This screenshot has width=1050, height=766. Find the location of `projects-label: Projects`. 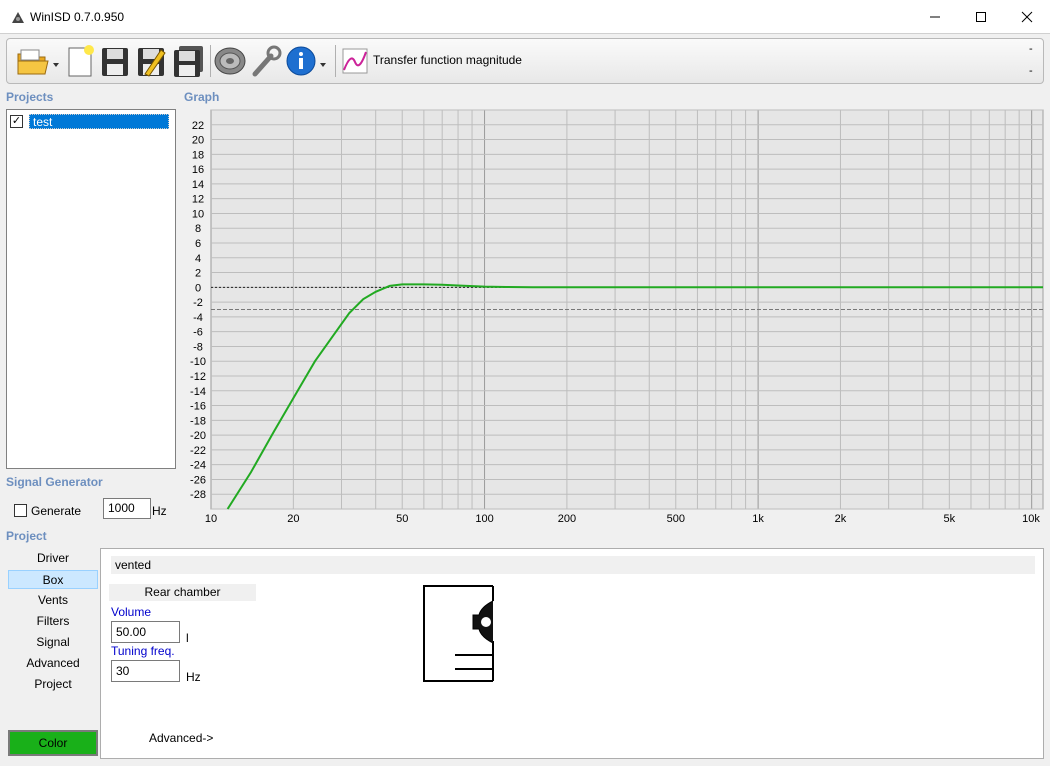

projects-label: Projects is located at coordinates (30, 97).